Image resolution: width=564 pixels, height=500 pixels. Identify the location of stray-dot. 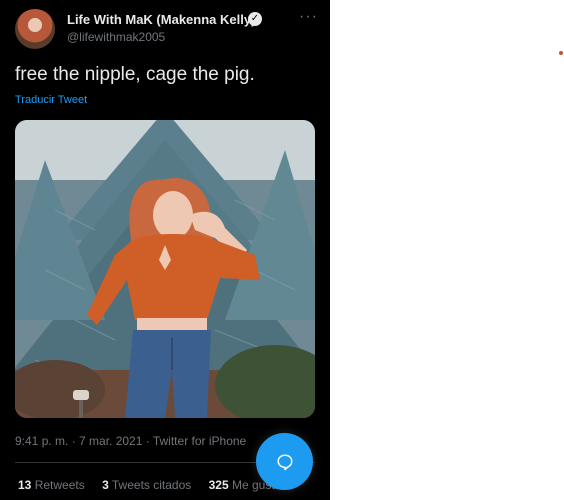
(561, 53).